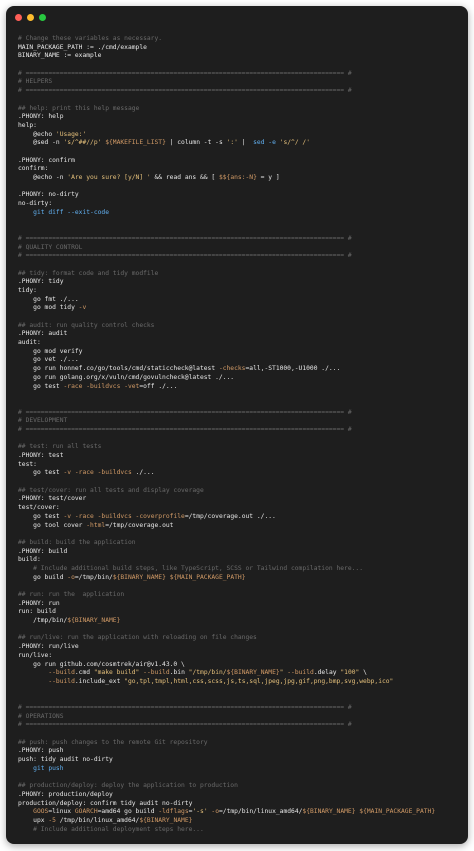  Describe the element at coordinates (156, 673) in the screenshot. I see `code-token: --build` at that location.